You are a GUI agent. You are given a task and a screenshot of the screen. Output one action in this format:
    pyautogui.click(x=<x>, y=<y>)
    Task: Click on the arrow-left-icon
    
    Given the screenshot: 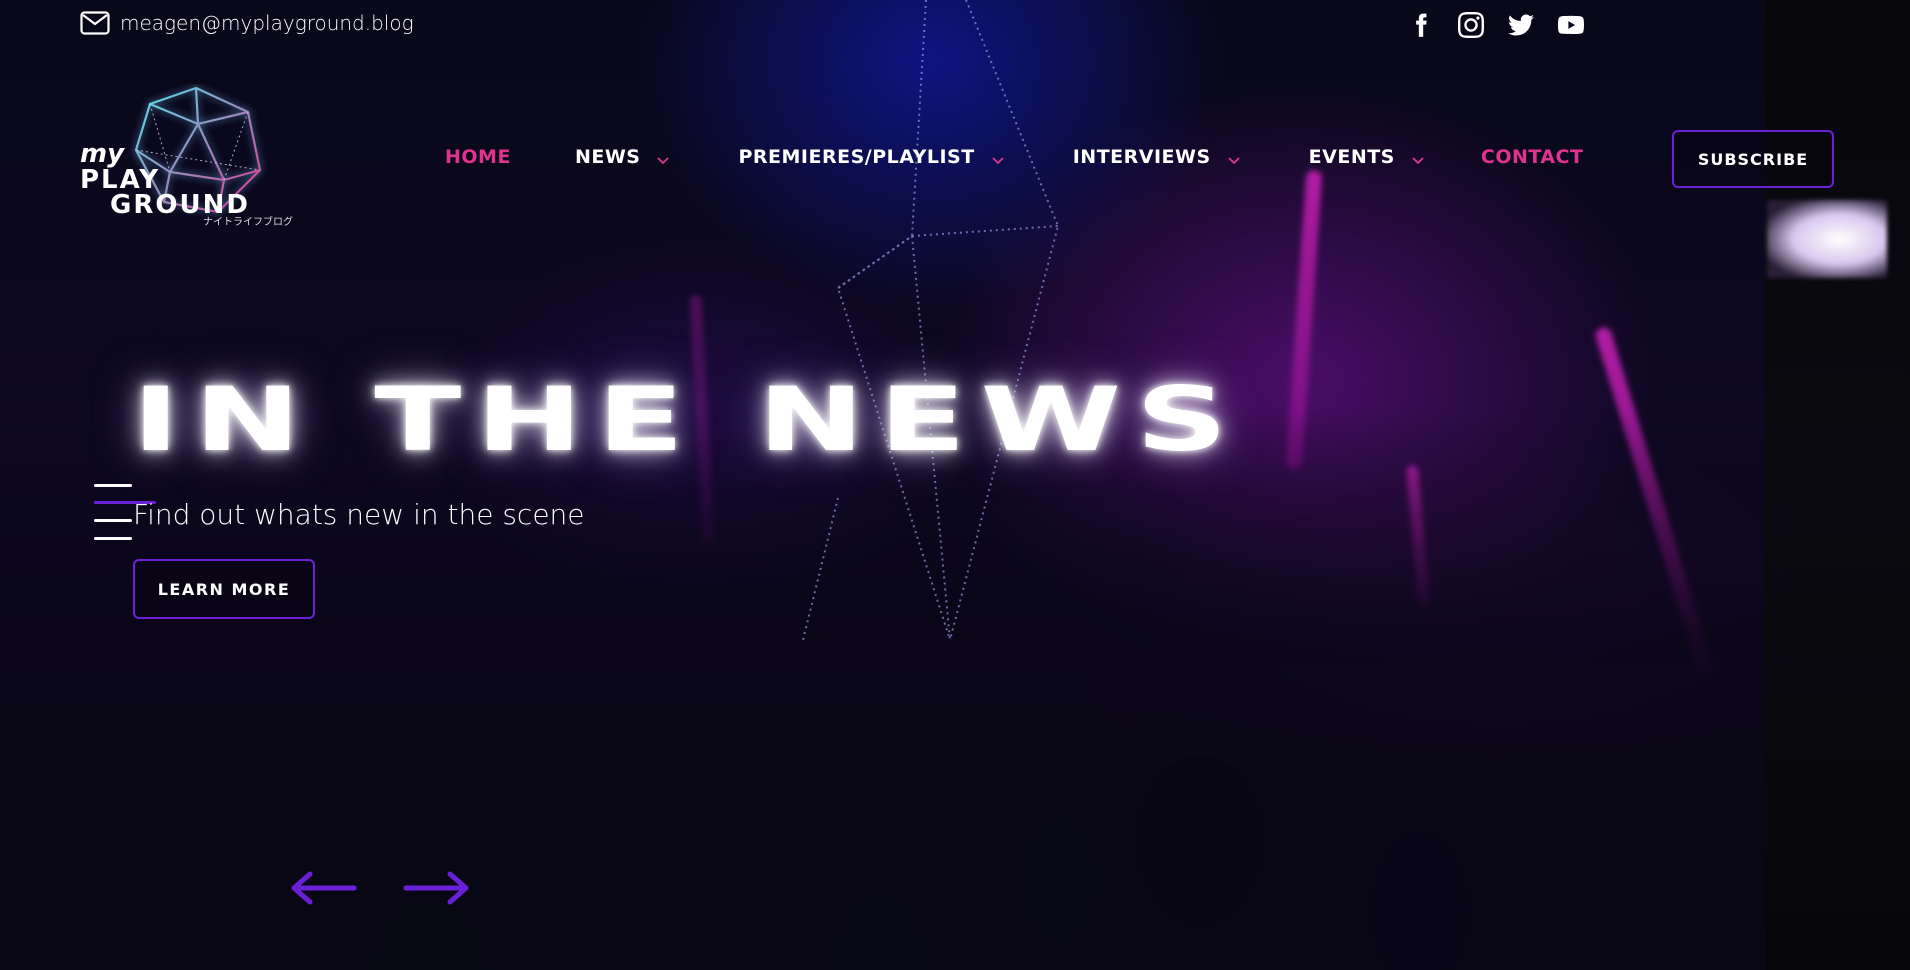 What is the action you would take?
    pyautogui.click(x=323, y=888)
    